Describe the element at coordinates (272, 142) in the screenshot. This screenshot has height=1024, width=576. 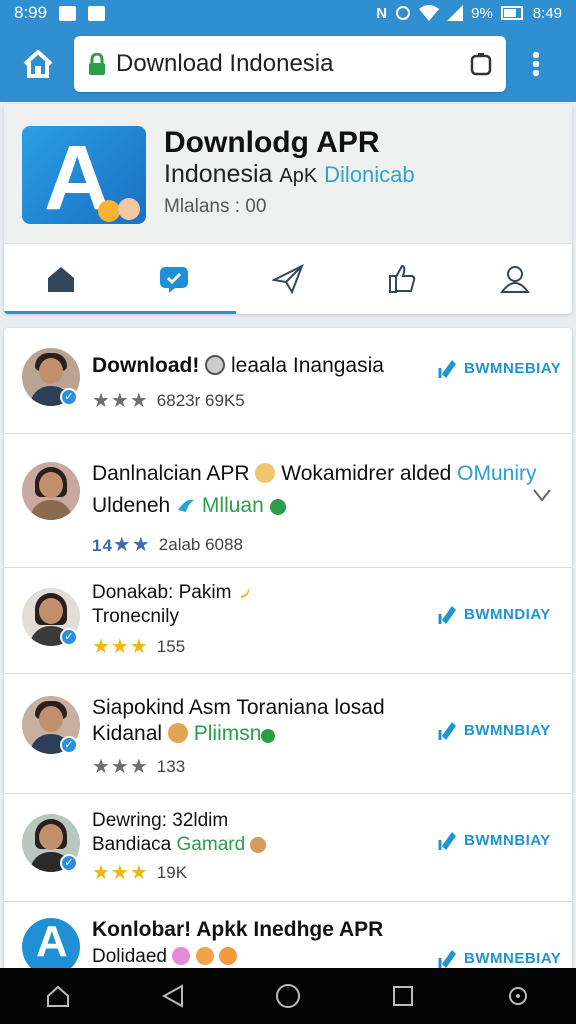
I see `app-title: Downlodg APR` at that location.